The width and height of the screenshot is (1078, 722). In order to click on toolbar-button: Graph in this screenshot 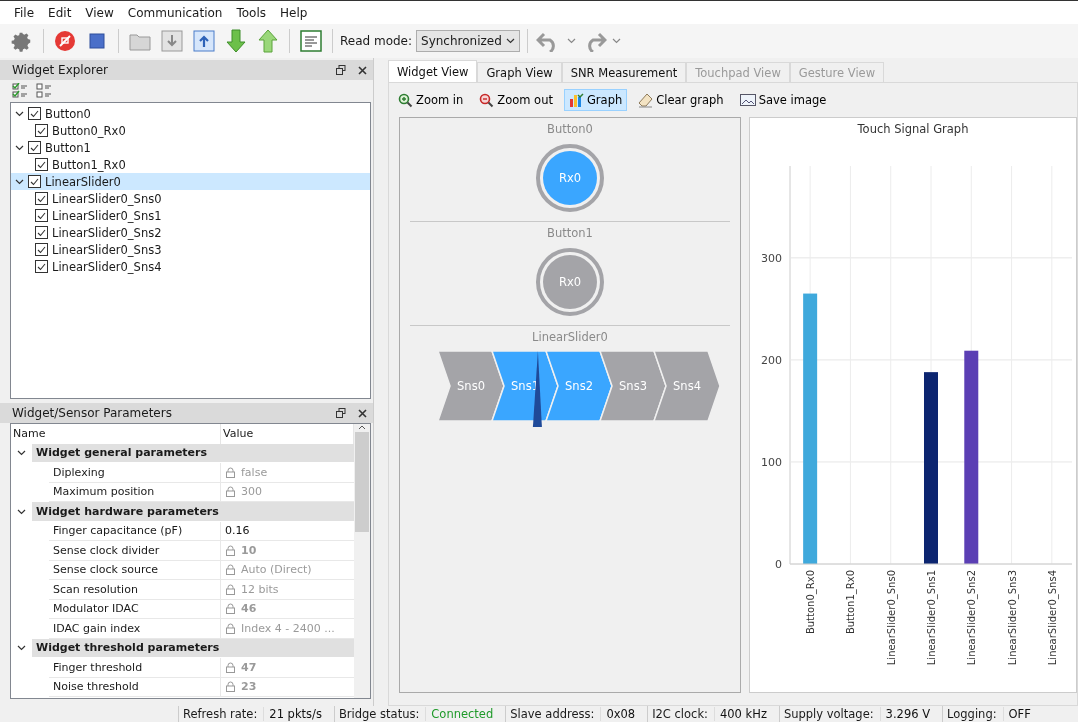, I will do `click(595, 100)`.